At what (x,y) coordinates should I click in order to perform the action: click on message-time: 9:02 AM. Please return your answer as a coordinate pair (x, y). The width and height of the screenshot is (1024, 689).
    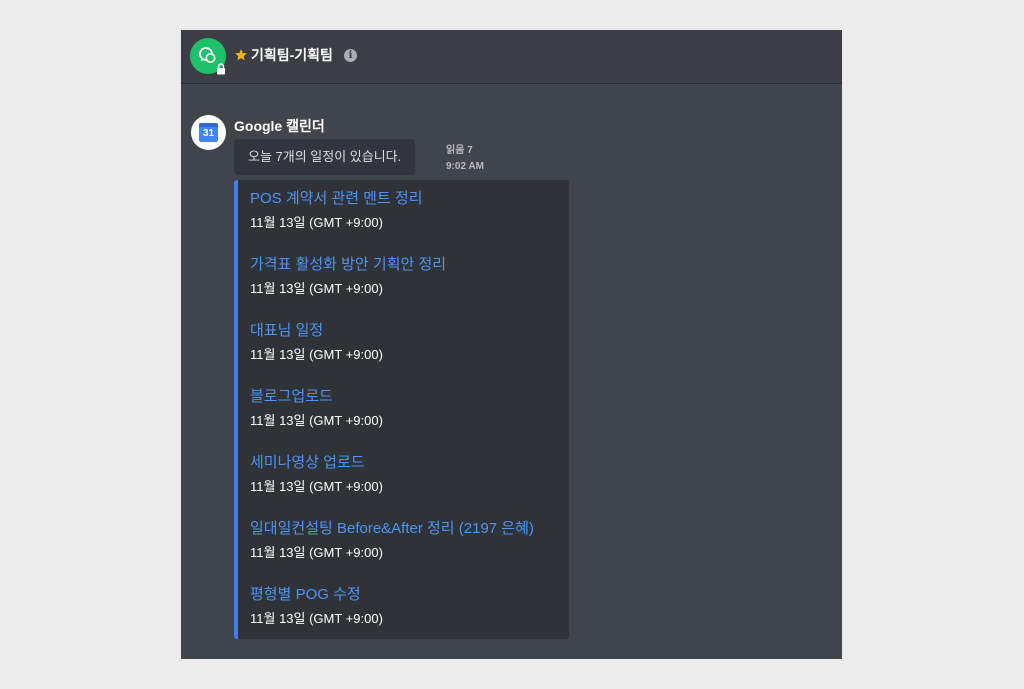
    Looking at the image, I should click on (465, 166).